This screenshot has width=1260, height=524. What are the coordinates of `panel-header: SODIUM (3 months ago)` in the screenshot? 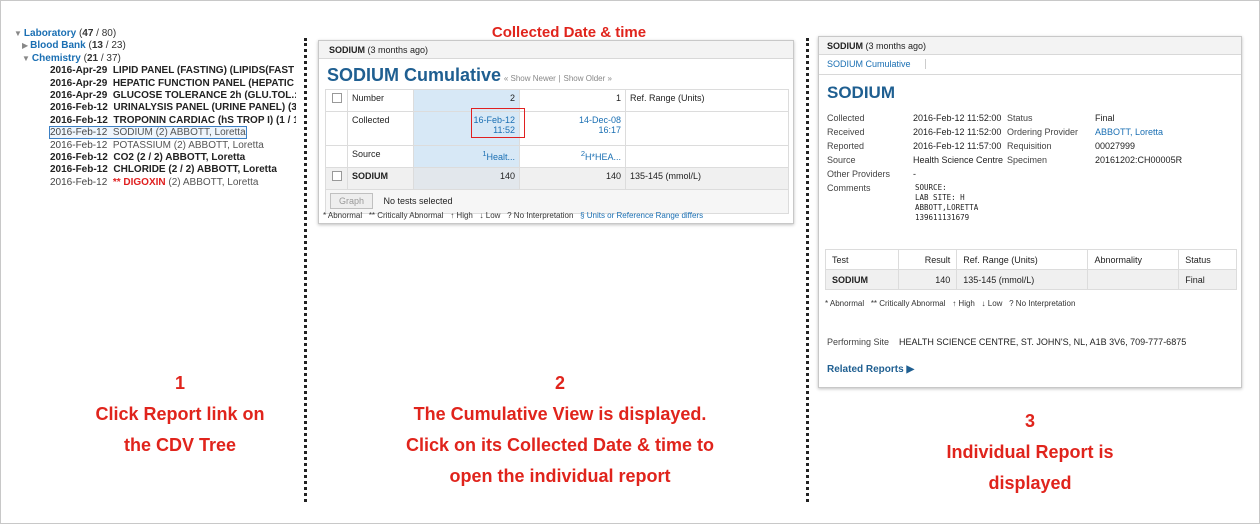 It's located at (1030, 46).